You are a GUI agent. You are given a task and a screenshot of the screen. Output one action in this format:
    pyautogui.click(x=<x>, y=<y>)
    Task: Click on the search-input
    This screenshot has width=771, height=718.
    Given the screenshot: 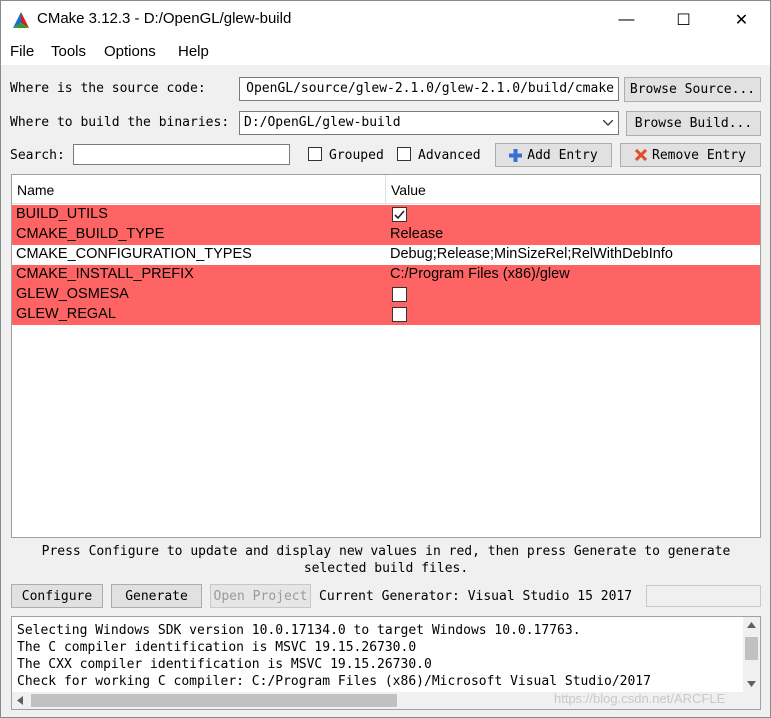 What is the action you would take?
    pyautogui.click(x=181, y=154)
    